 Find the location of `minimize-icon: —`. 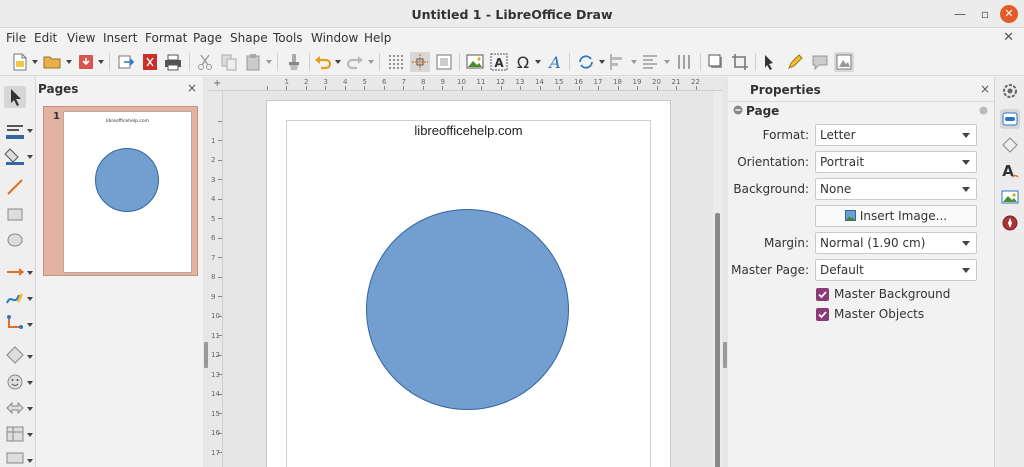

minimize-icon: — is located at coordinates (960, 14).